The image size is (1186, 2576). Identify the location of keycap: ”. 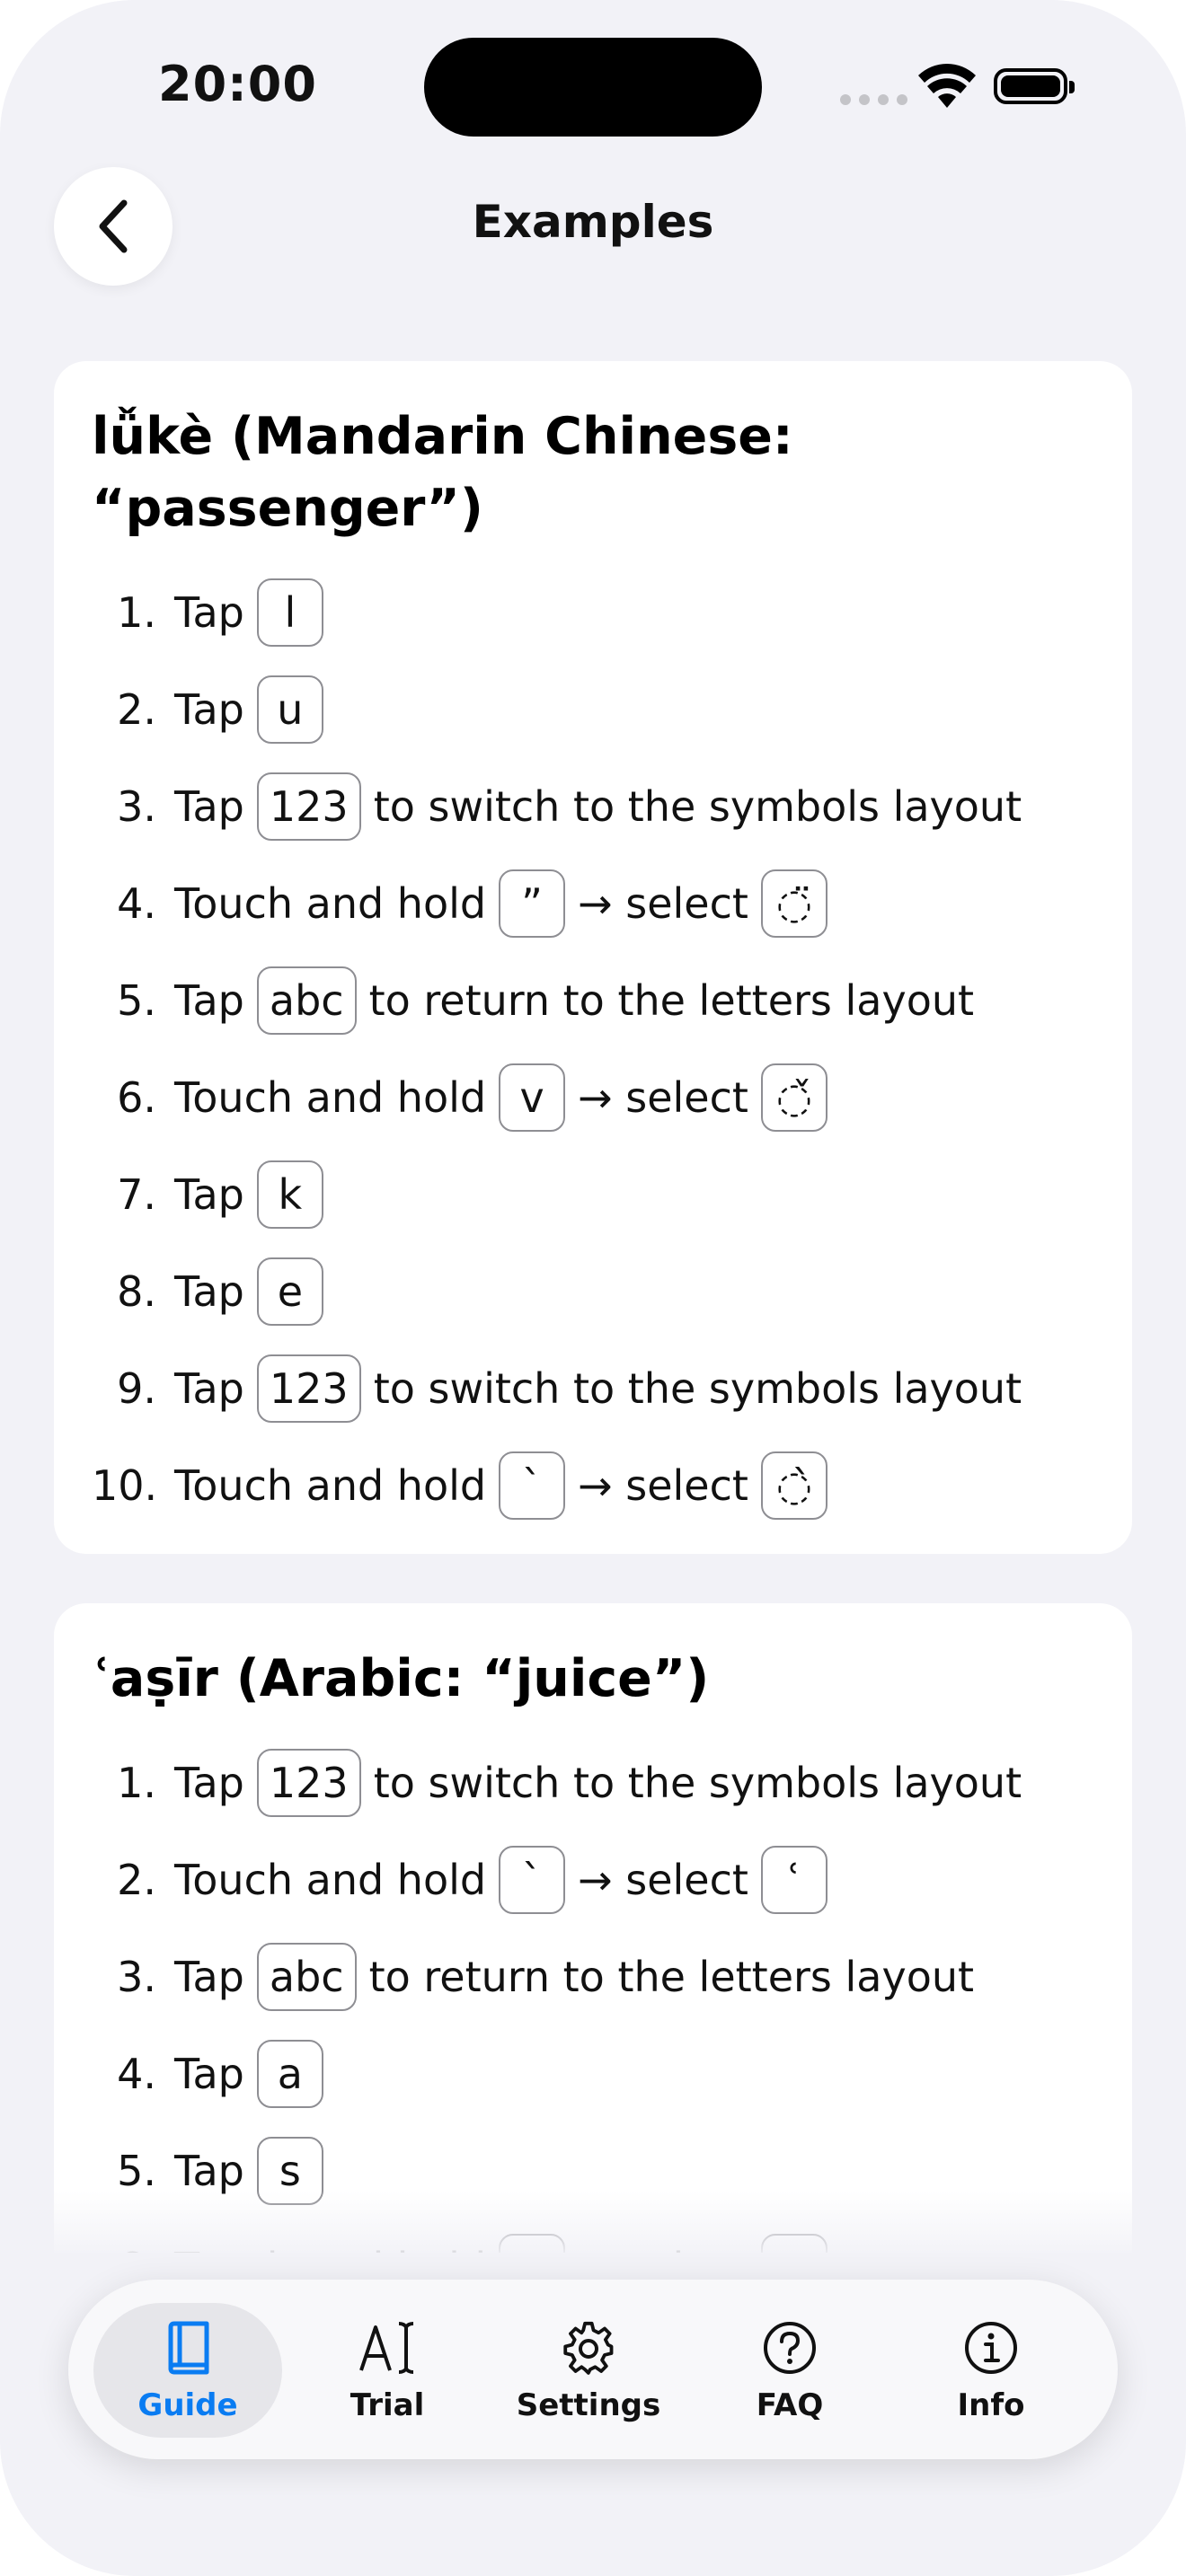
(532, 903).